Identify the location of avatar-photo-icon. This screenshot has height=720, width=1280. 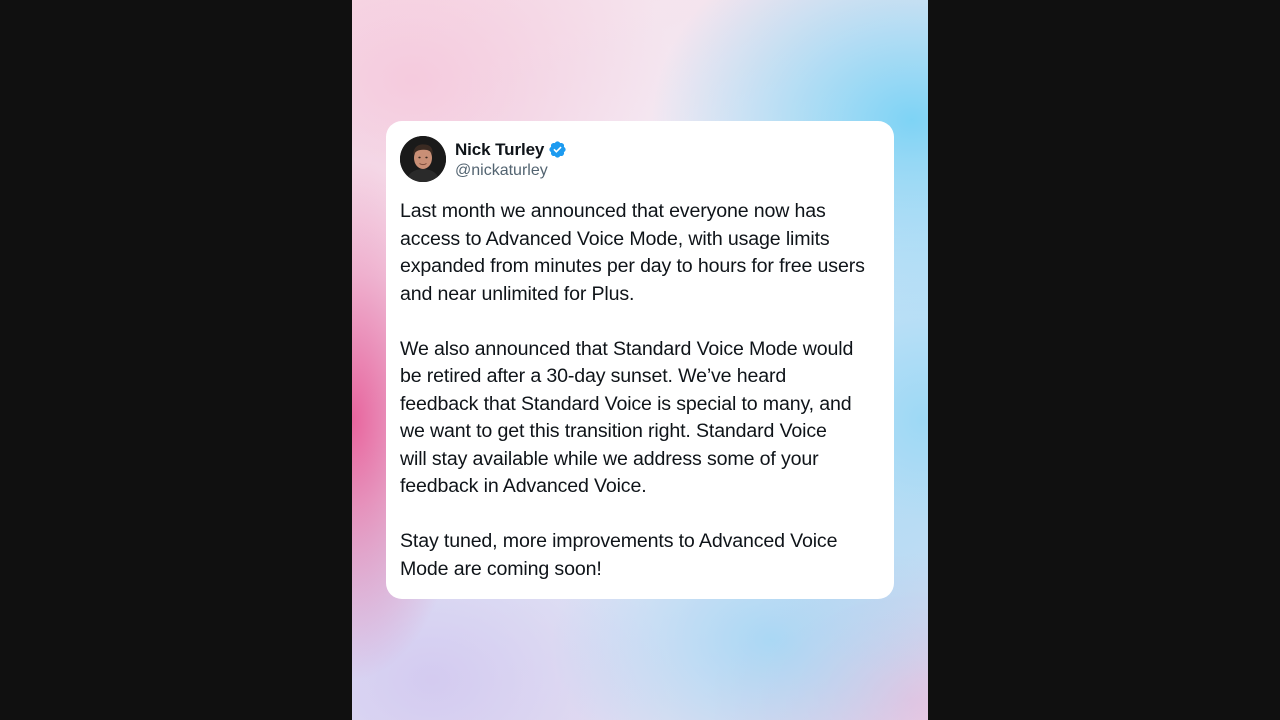
(423, 159).